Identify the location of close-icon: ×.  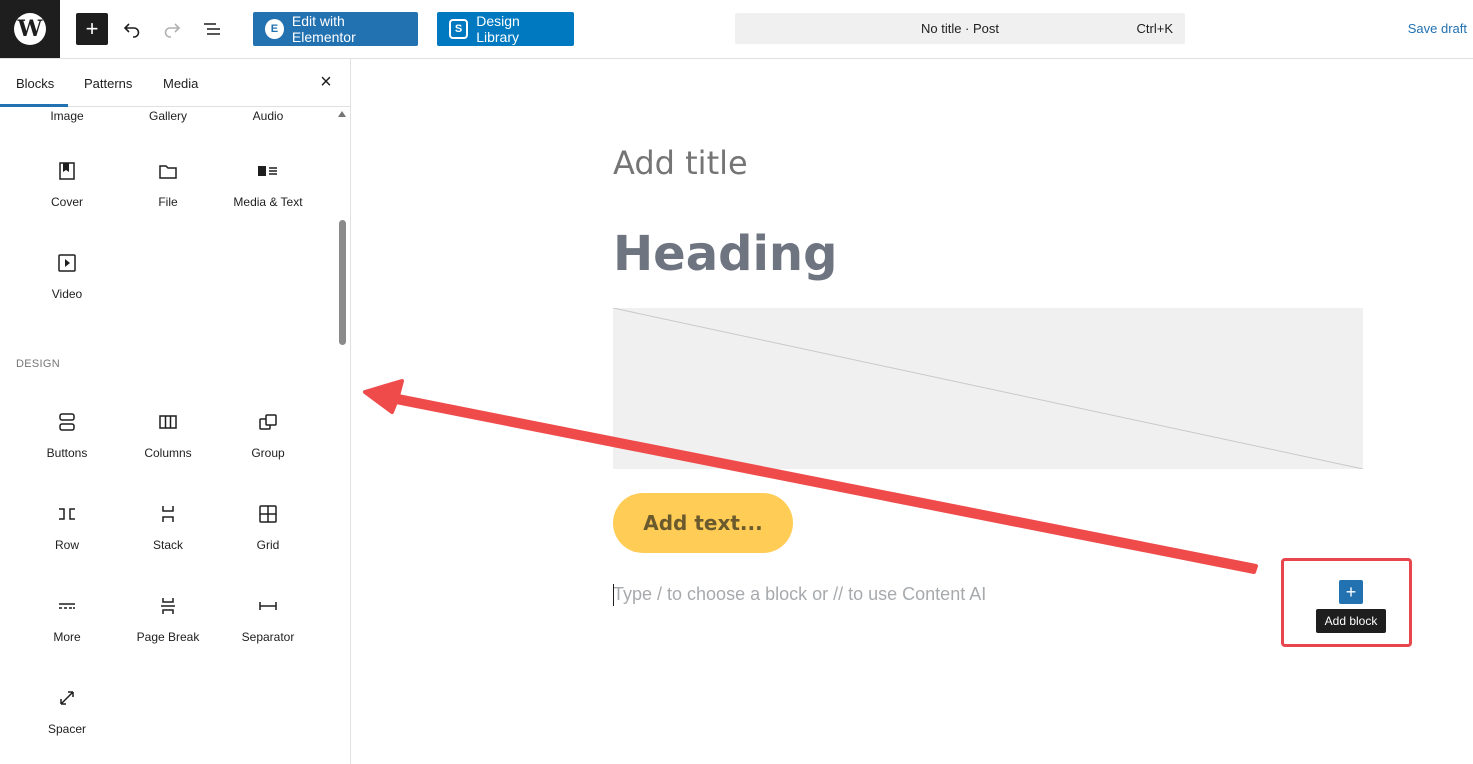
(326, 82).